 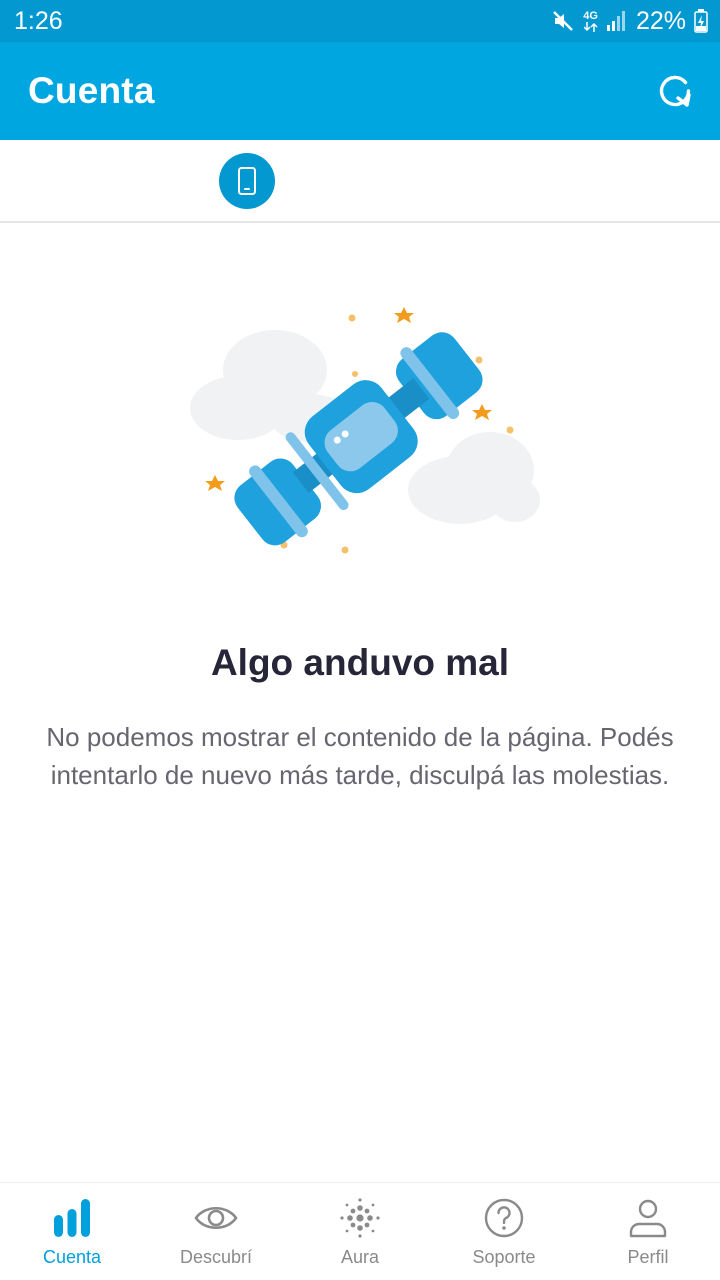 What do you see at coordinates (590, 15) in the screenshot?
I see `network-type-label: 4G` at bounding box center [590, 15].